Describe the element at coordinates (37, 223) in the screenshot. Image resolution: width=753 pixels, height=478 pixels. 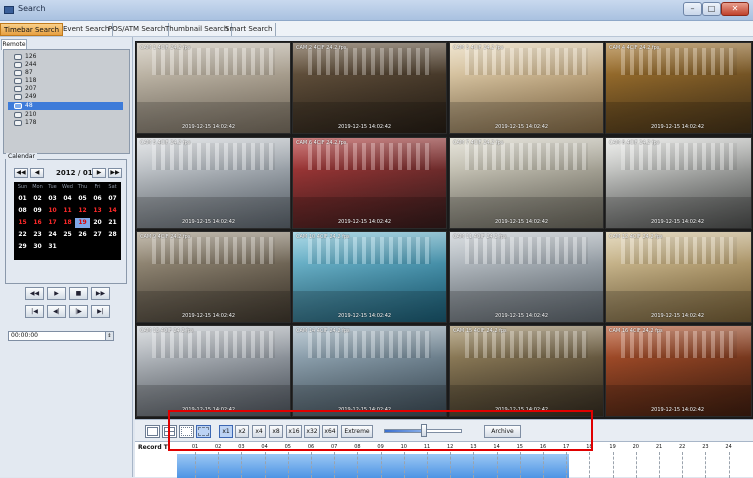
I see `calendar-day: 16` at that location.